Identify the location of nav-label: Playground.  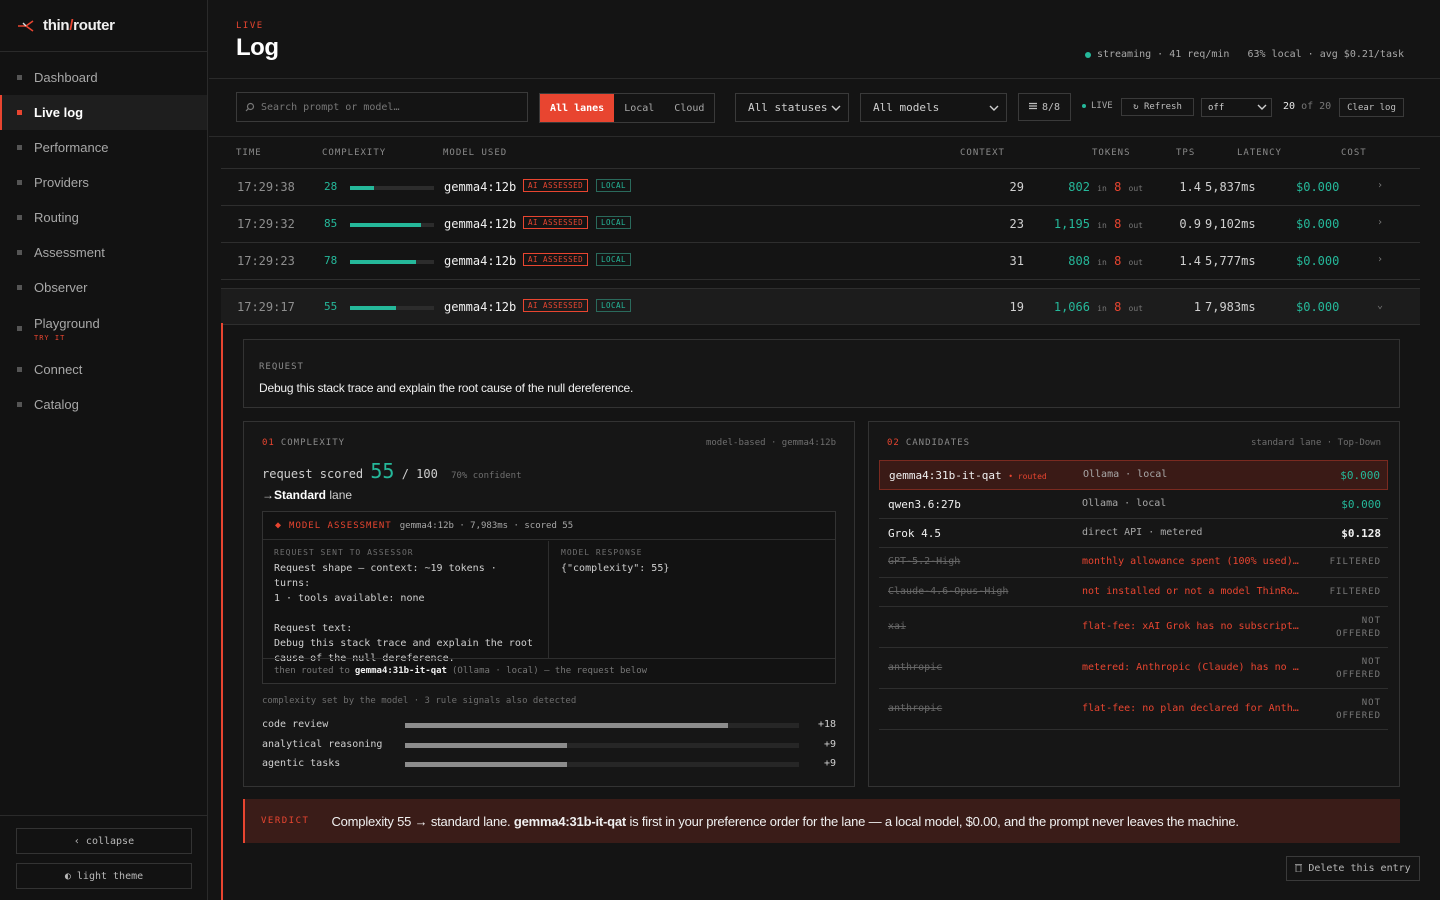
(67, 323).